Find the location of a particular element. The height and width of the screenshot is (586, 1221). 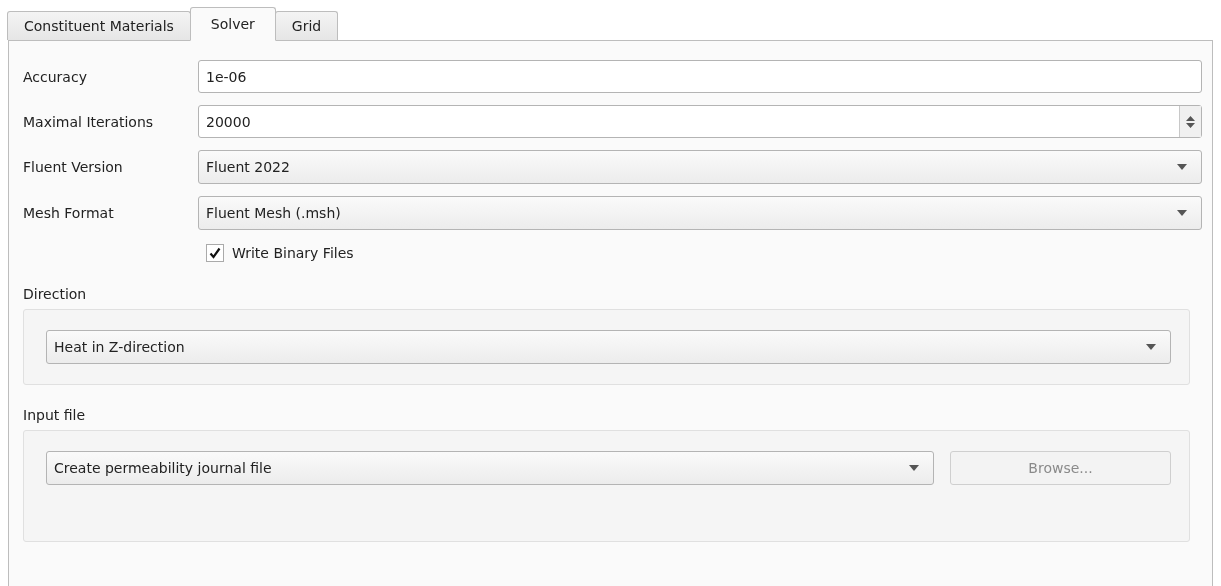

text-field: 1e-06 is located at coordinates (700, 76).